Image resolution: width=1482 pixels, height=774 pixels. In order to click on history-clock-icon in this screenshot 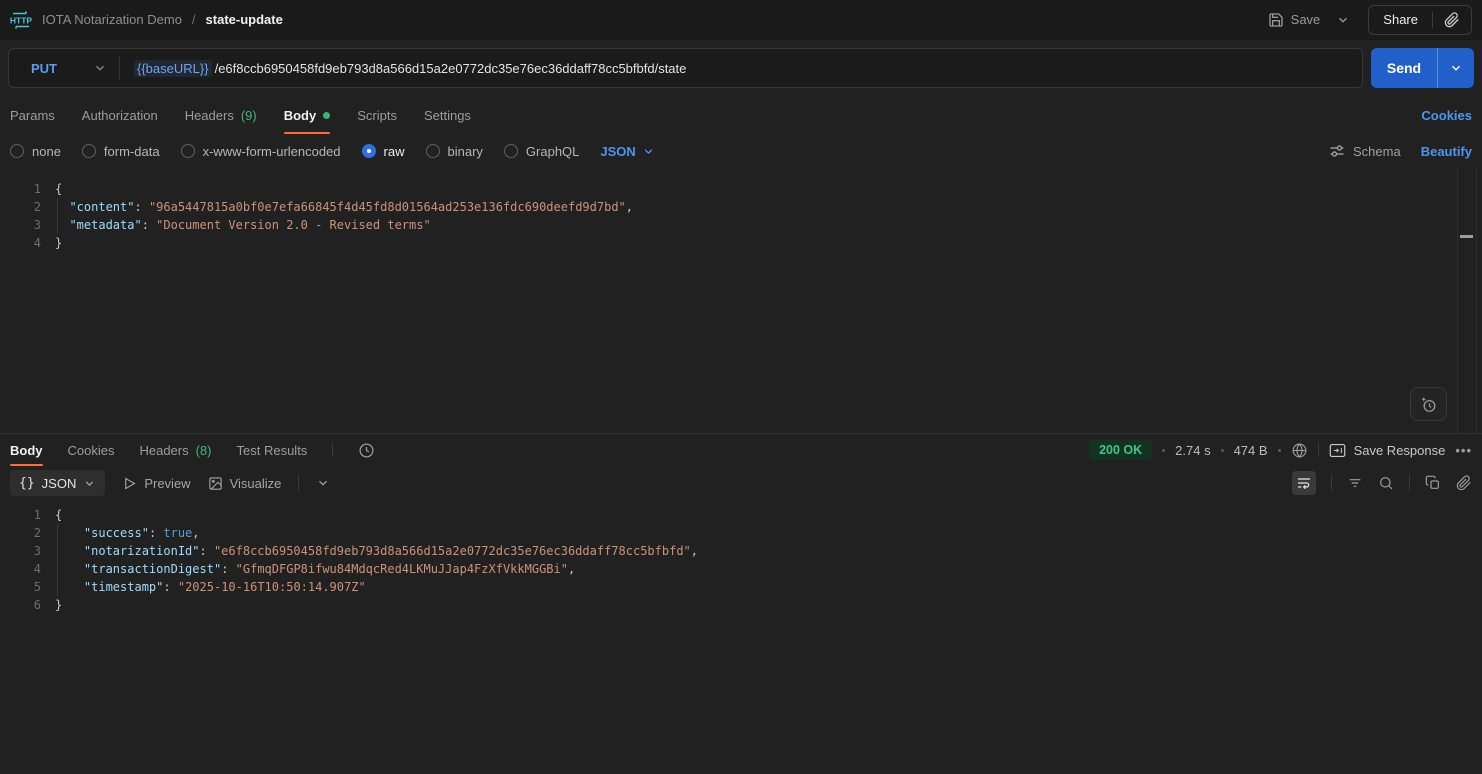, I will do `click(366, 450)`.